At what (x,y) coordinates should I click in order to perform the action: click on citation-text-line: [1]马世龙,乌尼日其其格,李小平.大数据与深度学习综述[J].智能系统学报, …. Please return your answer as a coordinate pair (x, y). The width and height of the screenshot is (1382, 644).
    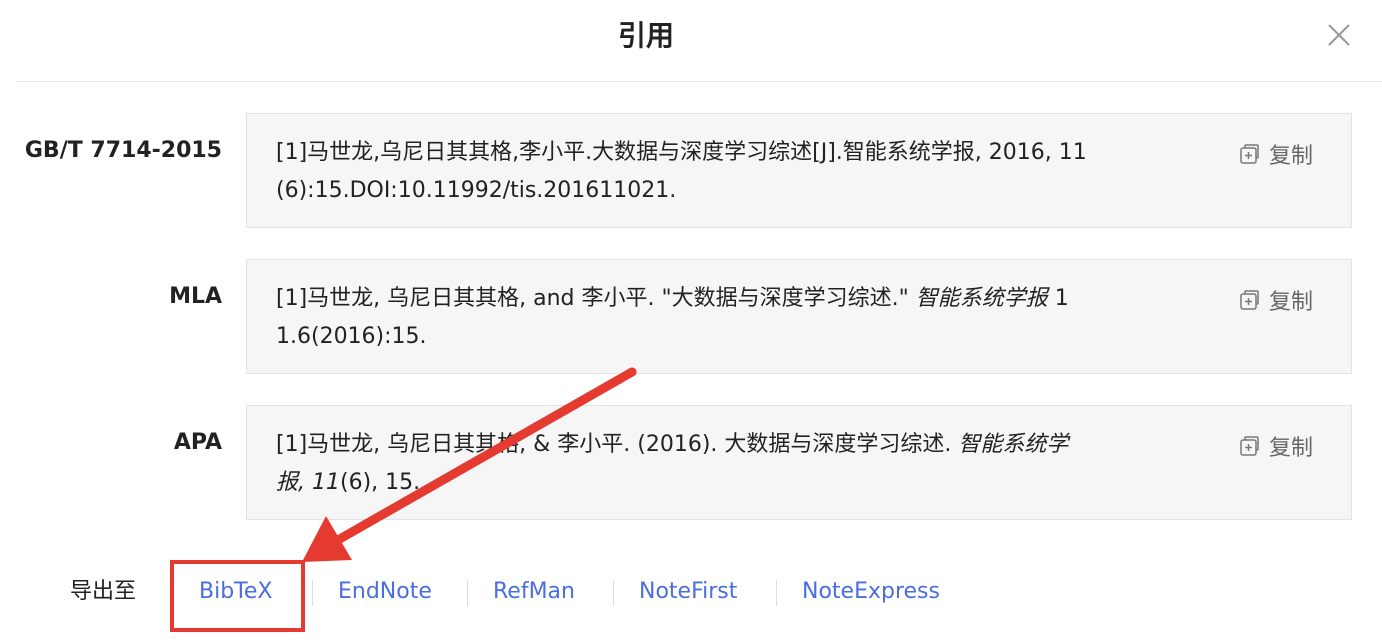
    Looking at the image, I should click on (681, 152).